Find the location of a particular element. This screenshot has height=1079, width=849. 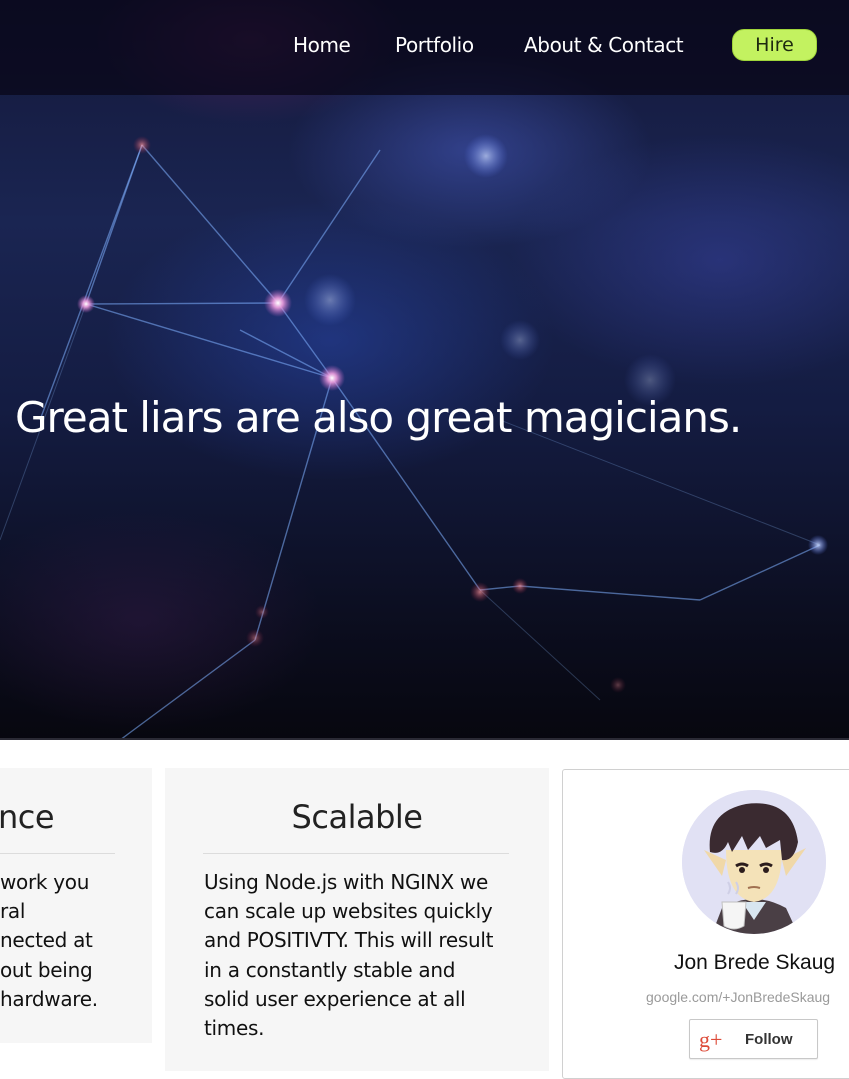

feature-card-line: Using Node.js with NGINX we is located at coordinates (346, 882).